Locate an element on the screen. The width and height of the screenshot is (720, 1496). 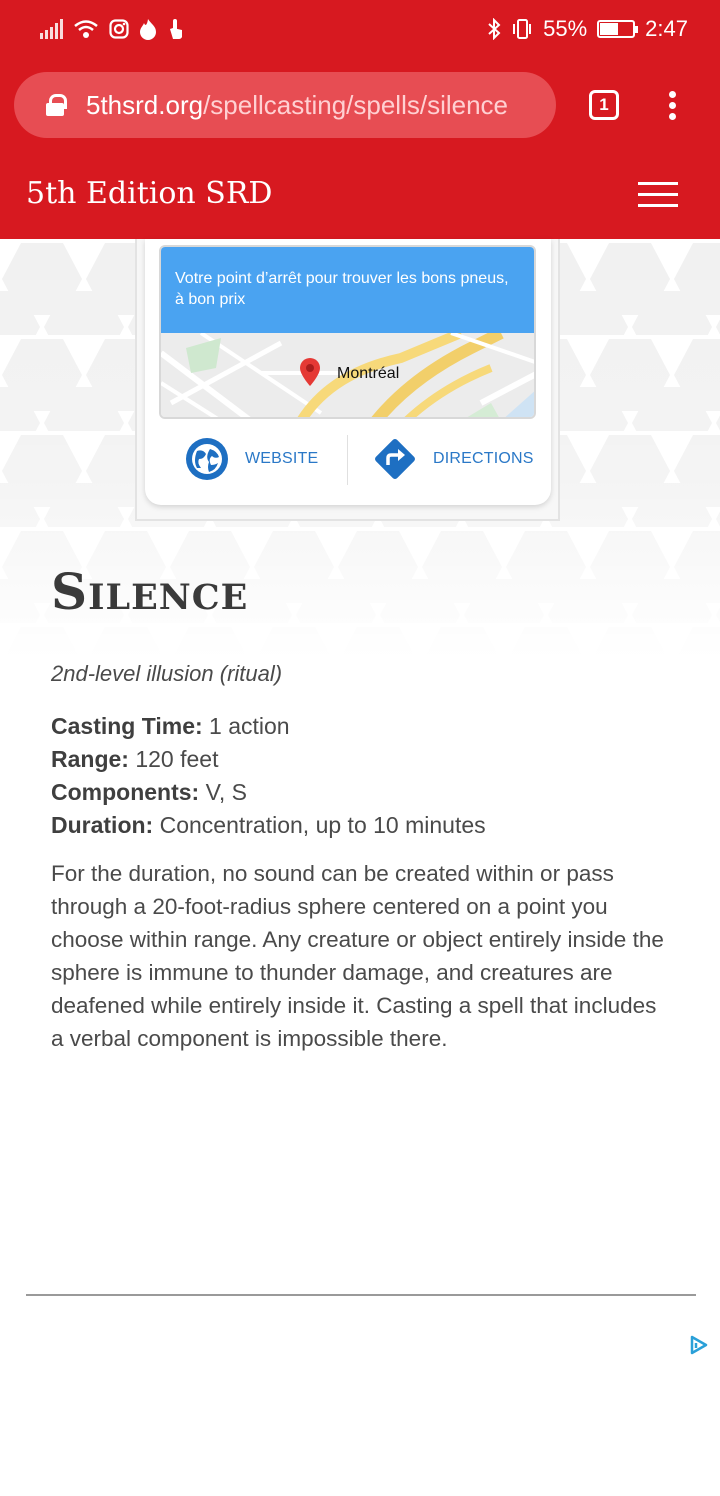
url-path: /spellcasting/spells/silence is located at coordinates (356, 104).